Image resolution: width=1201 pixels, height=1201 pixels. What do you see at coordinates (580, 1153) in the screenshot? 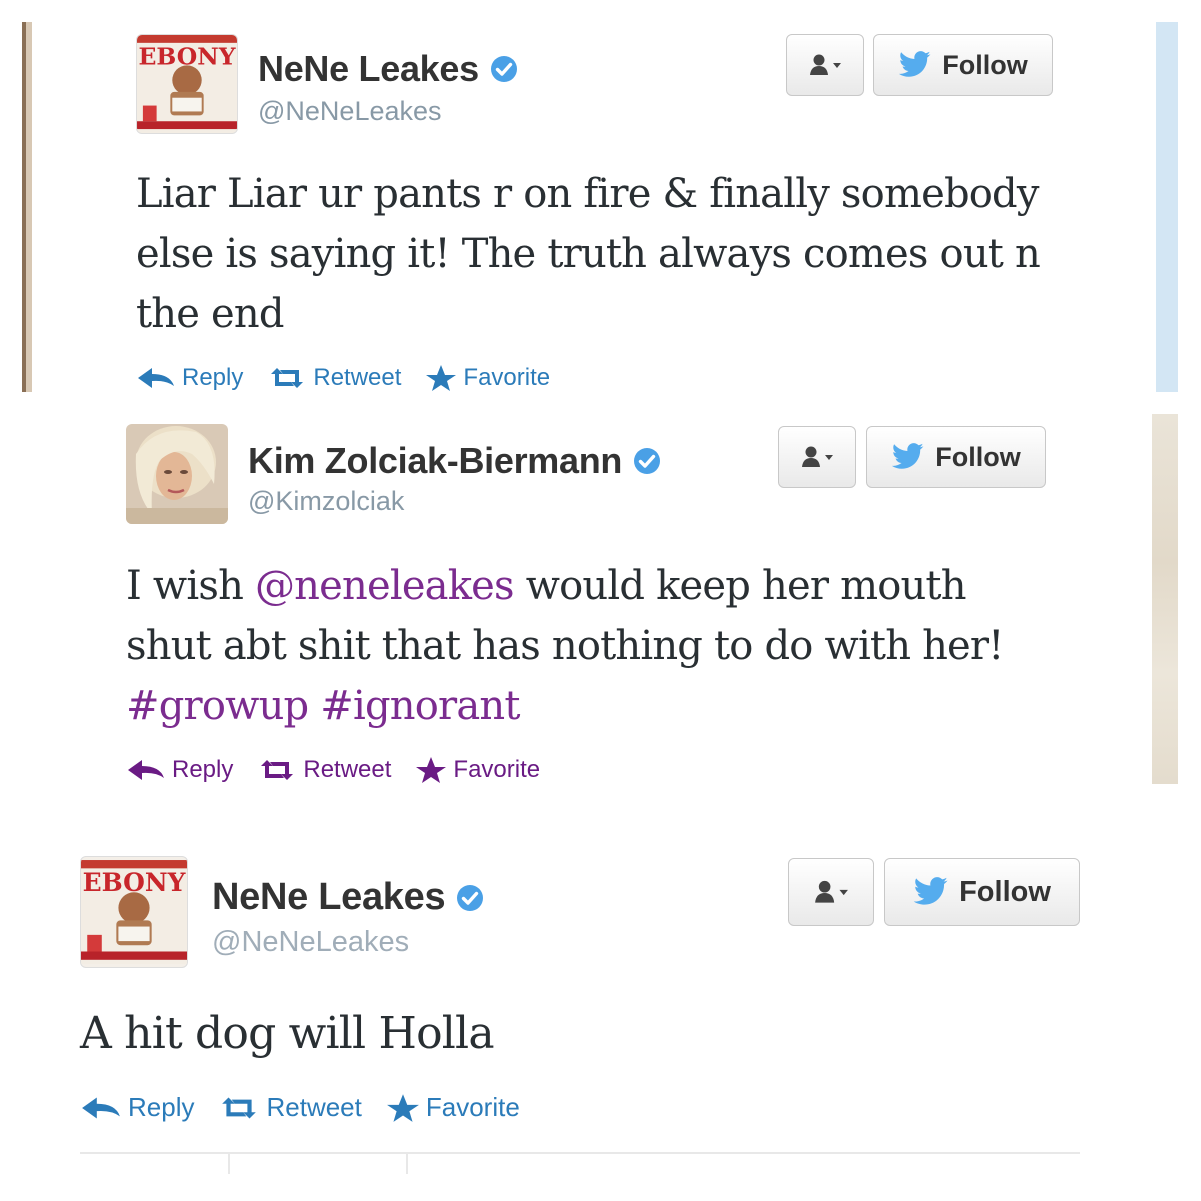
I see `stats-divider` at bounding box center [580, 1153].